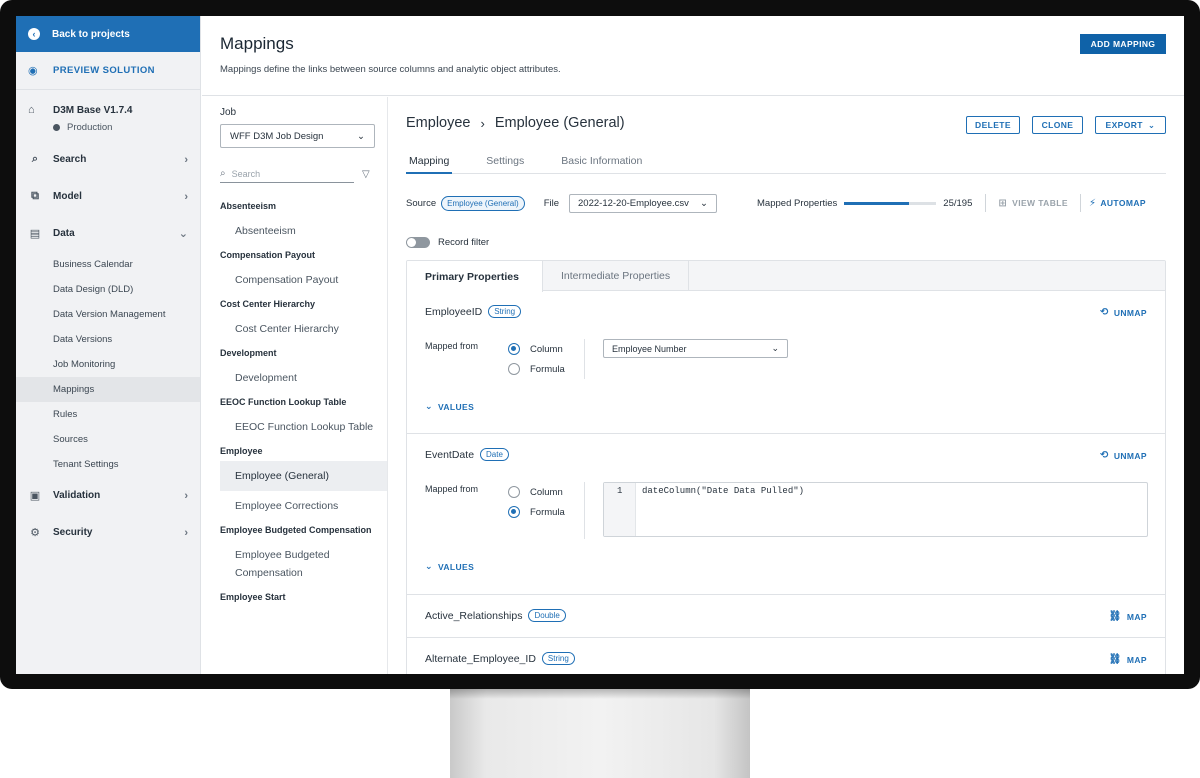 The height and width of the screenshot is (778, 1200). What do you see at coordinates (248, 206) in the screenshot?
I see `mapping-group-header: Absenteeism` at bounding box center [248, 206].